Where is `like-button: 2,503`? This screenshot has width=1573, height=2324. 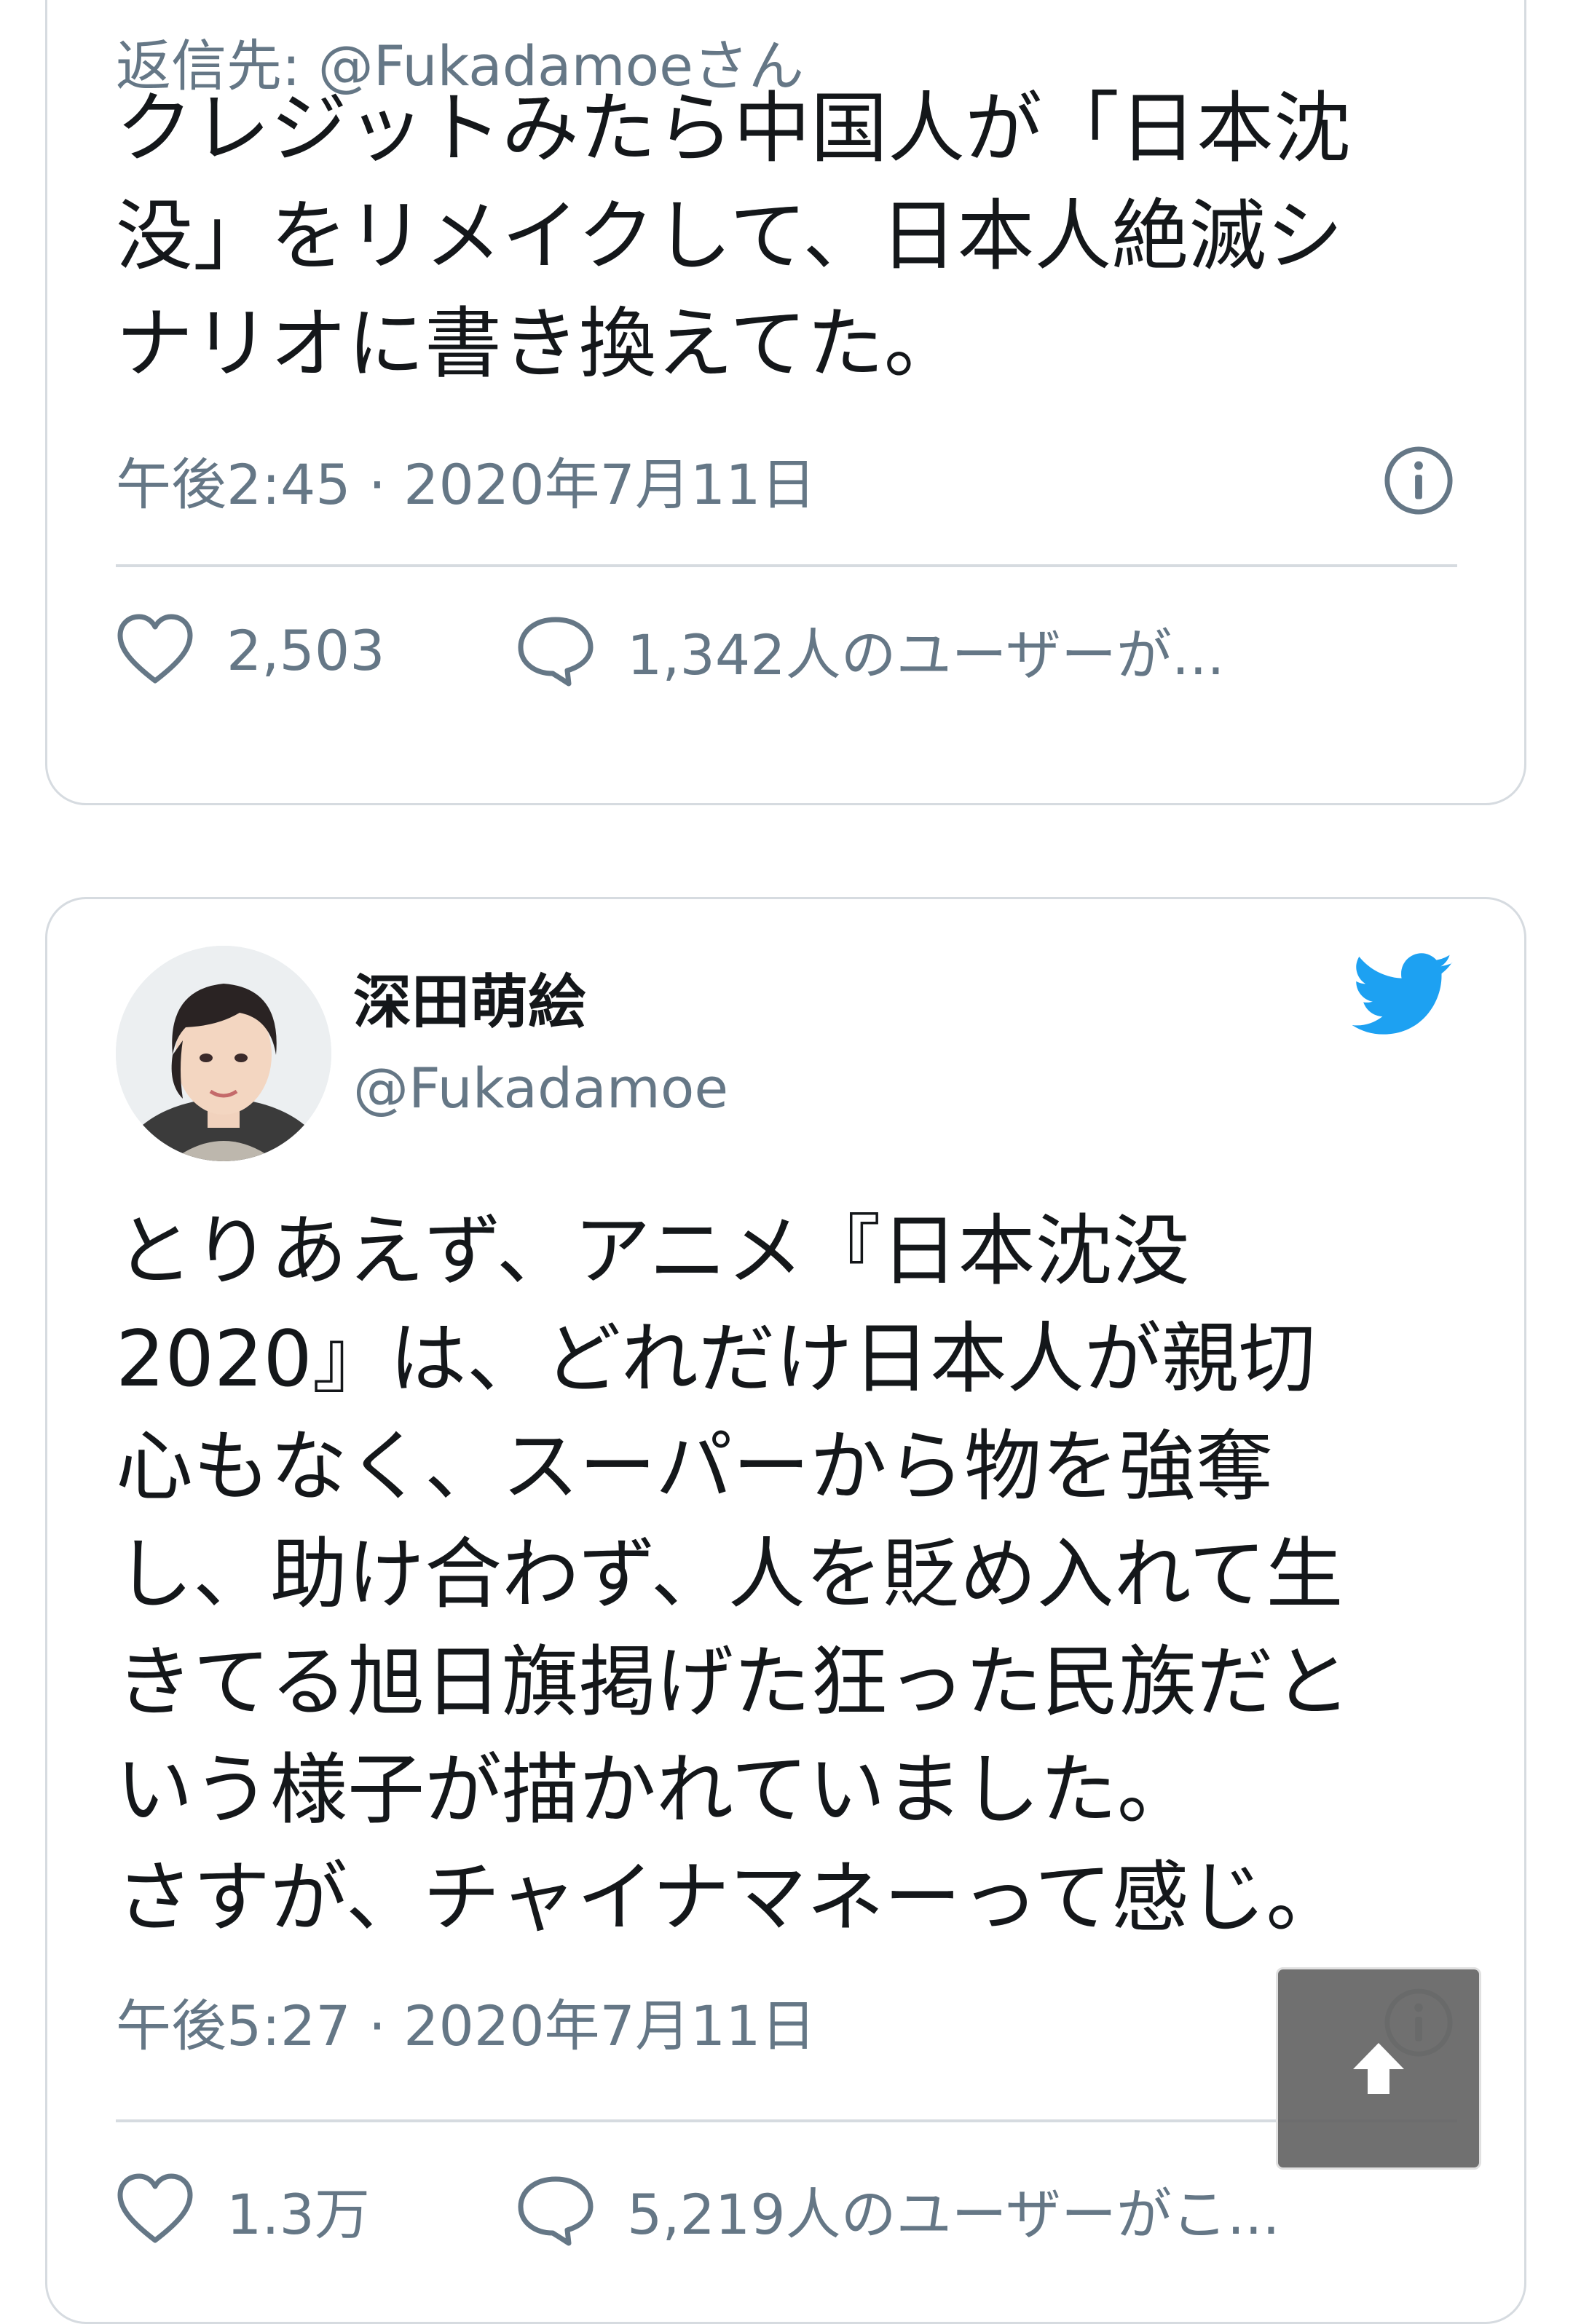 like-button: 2,503 is located at coordinates (316, 650).